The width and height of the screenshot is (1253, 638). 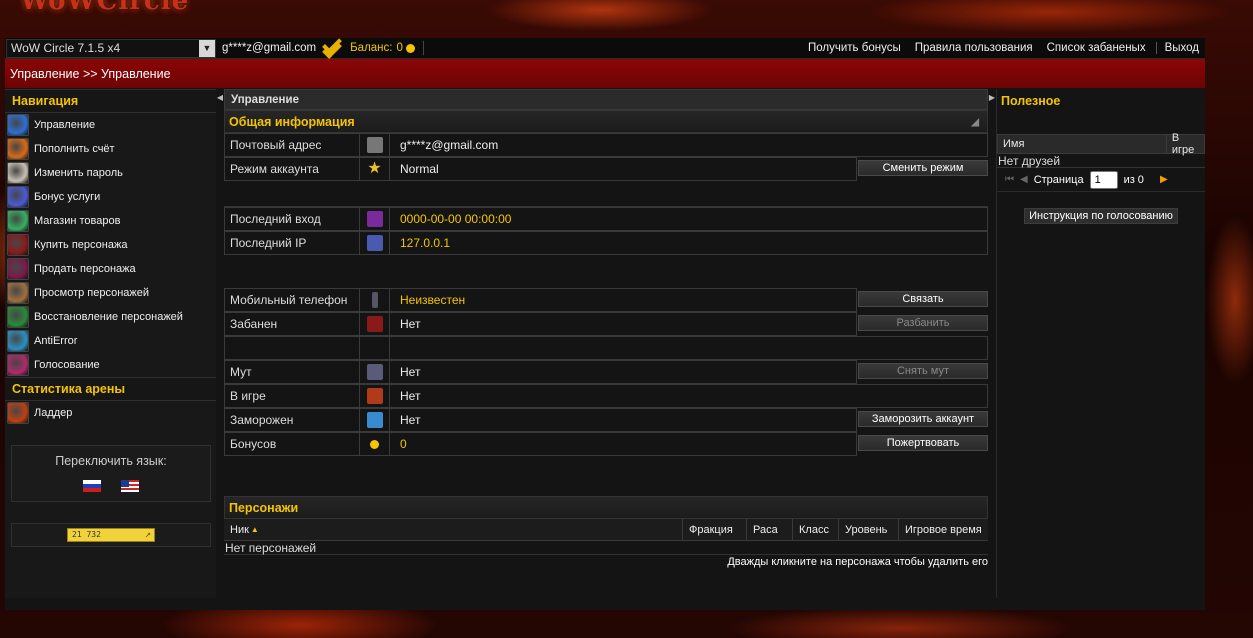 What do you see at coordinates (975, 122) in the screenshot?
I see `collapse-icon: ◢` at bounding box center [975, 122].